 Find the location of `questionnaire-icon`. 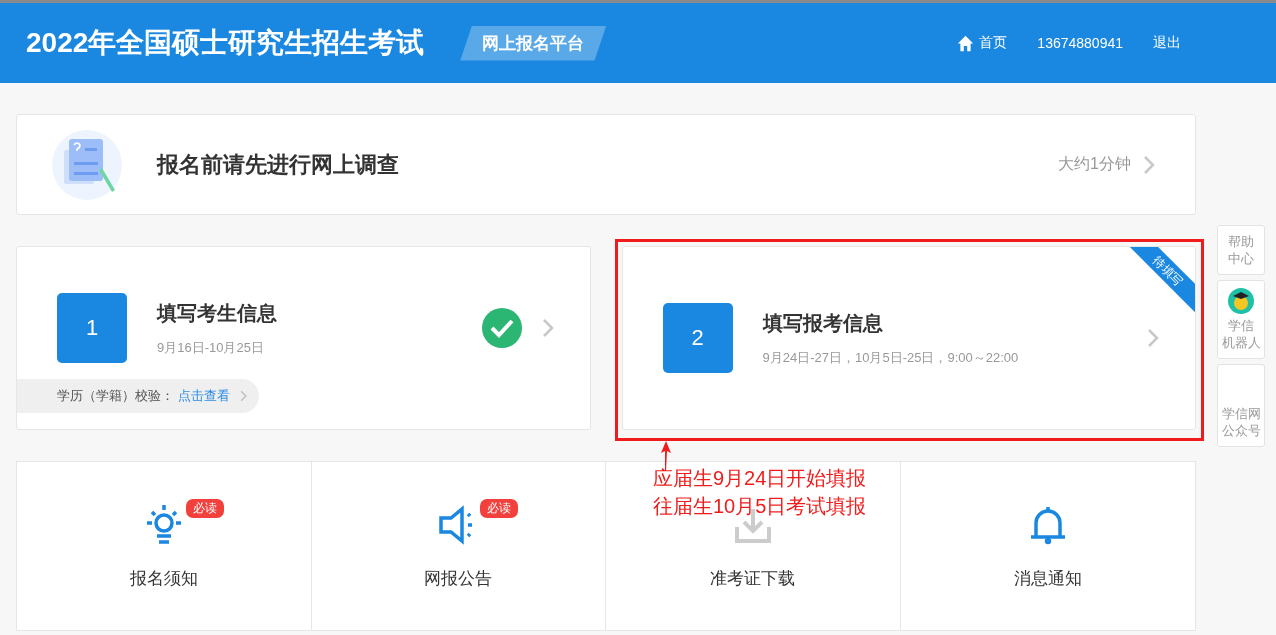

questionnaire-icon is located at coordinates (87, 164).